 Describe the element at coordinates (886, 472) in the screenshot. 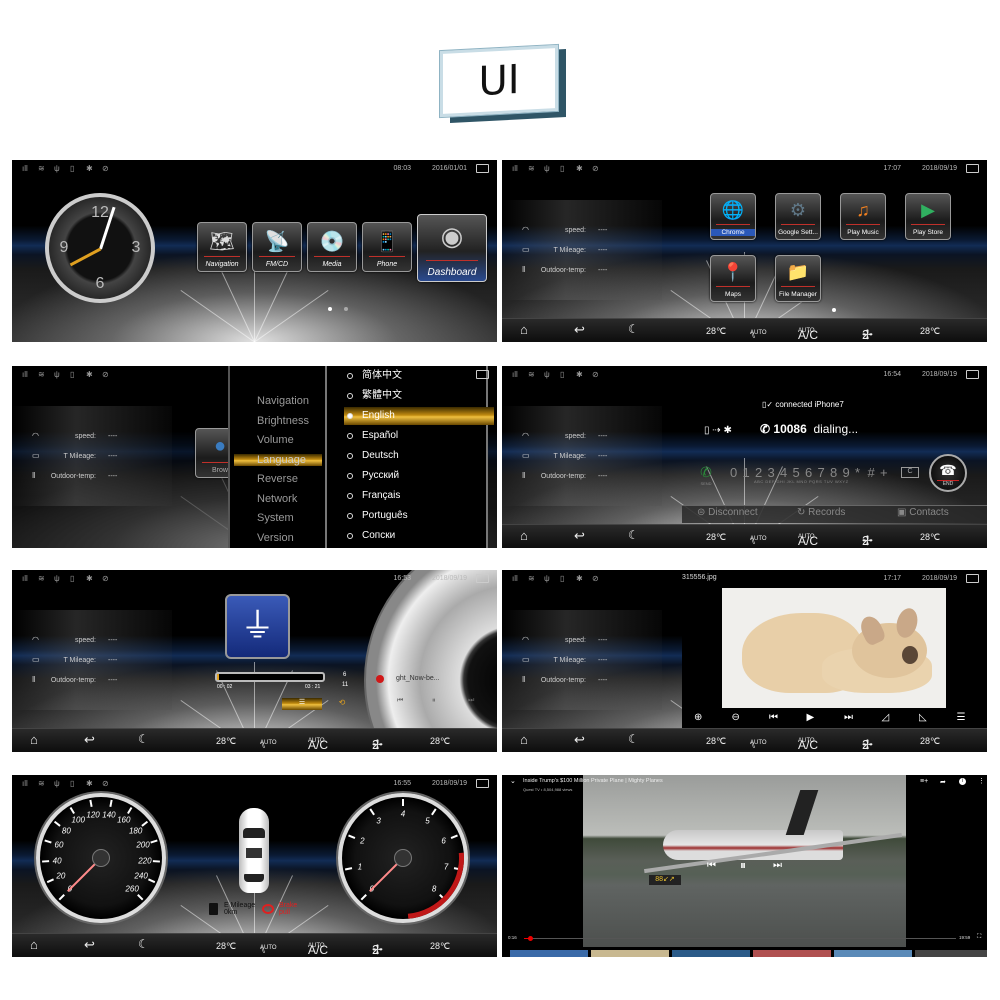

I see `dial-key: +` at that location.